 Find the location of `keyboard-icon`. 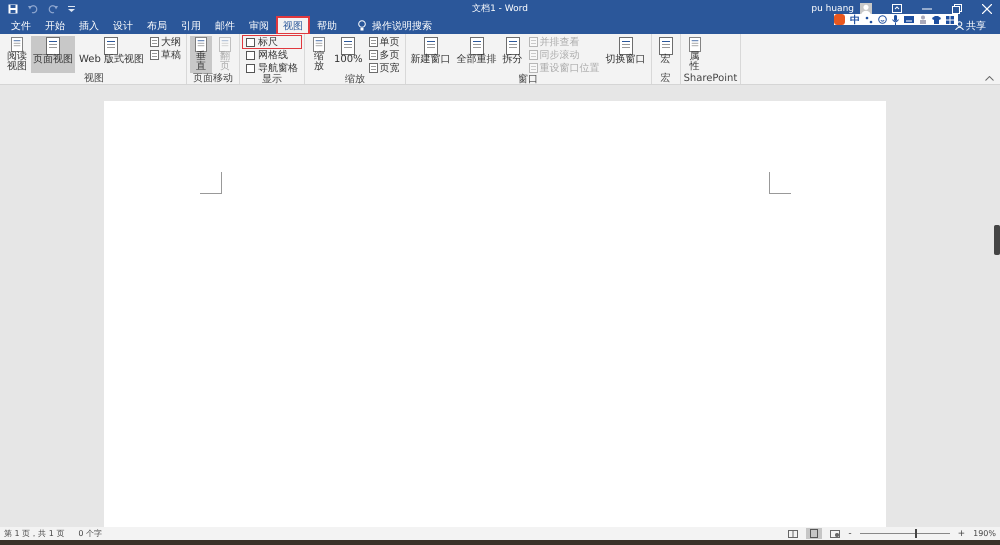

keyboard-icon is located at coordinates (909, 19).